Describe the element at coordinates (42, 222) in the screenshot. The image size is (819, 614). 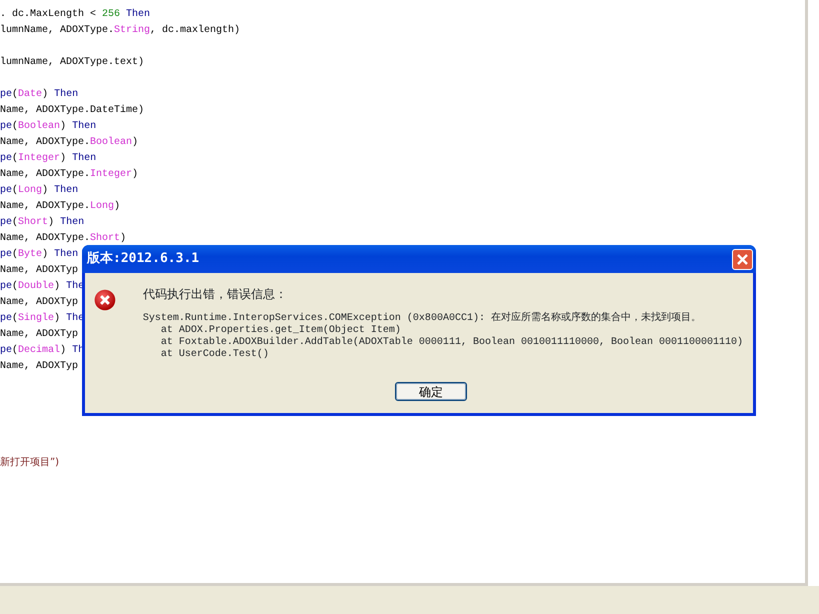
I see `code-line: pe(Short) Then` at that location.